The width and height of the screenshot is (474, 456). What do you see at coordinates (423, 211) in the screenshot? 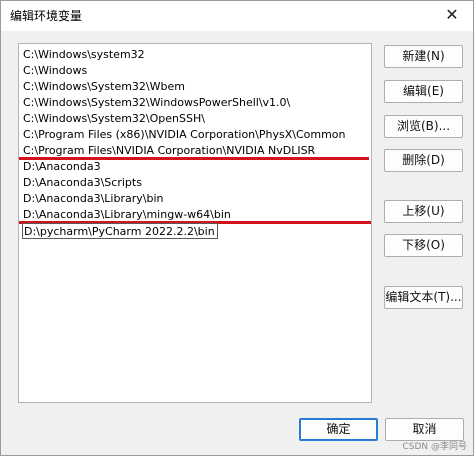
I see `move-up-button: 上移(U)` at bounding box center [423, 211].